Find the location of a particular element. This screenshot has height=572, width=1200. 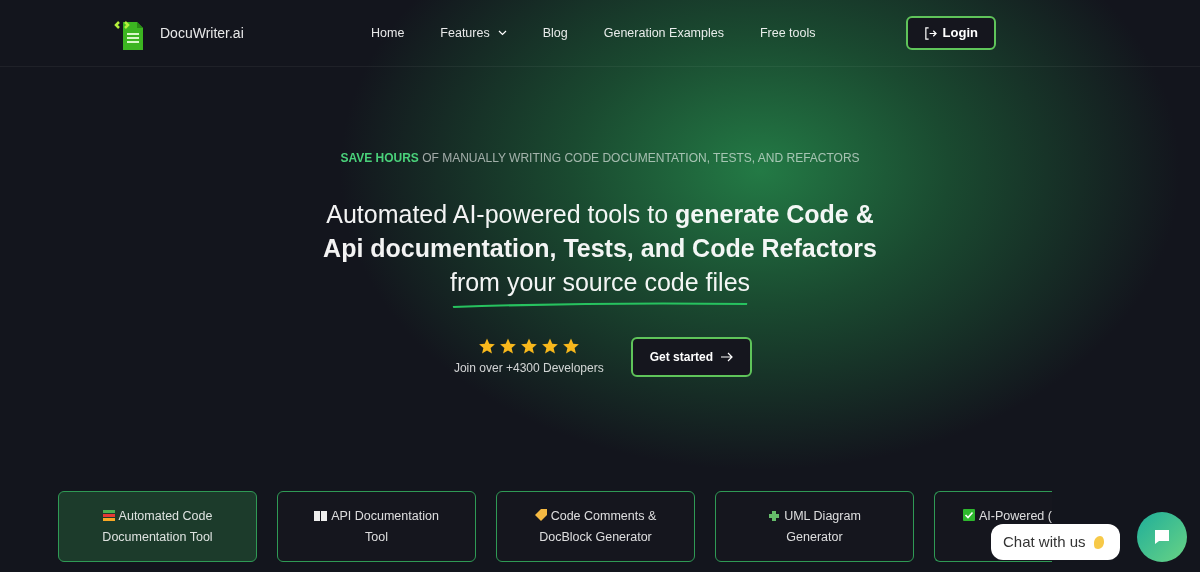

rating-caption: Join over +4300 Developers is located at coordinates (528, 368).